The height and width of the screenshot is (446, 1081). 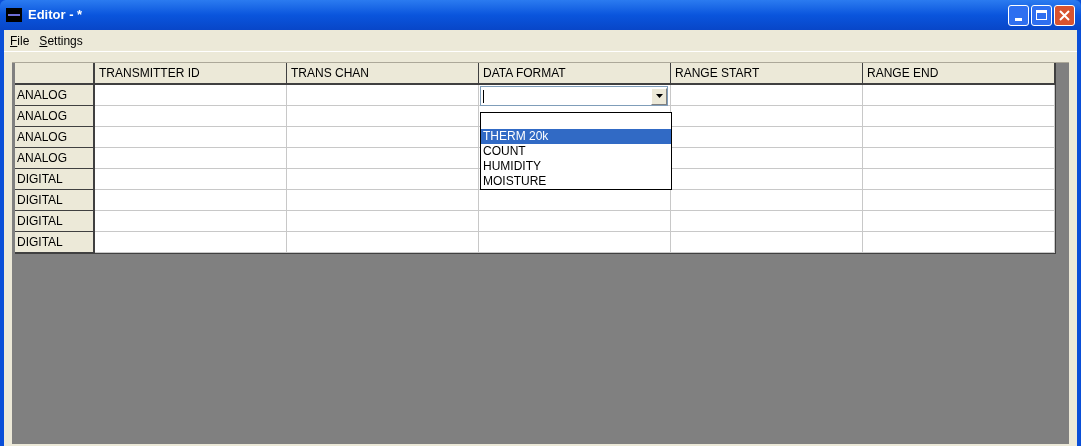 What do you see at coordinates (55, 15) in the screenshot?
I see `window-title: Editor - *` at bounding box center [55, 15].